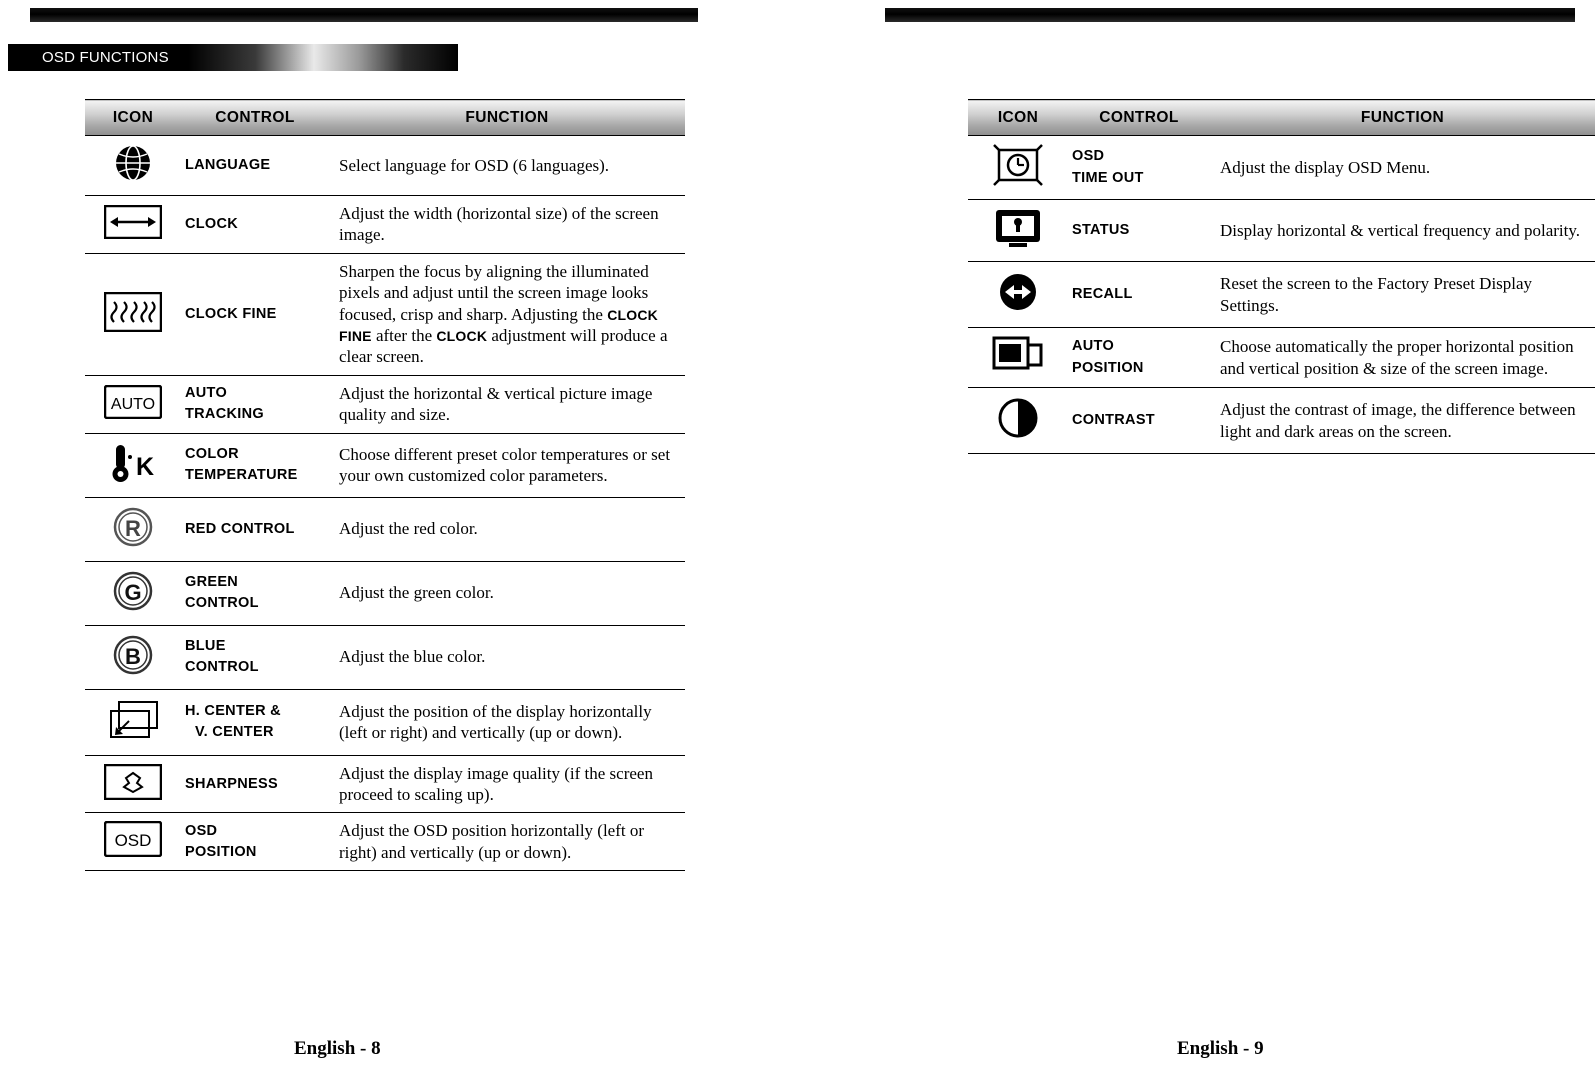 Image resolution: width=1595 pixels, height=1078 pixels. I want to click on osd-box-icon: OSD, so click(133, 839).